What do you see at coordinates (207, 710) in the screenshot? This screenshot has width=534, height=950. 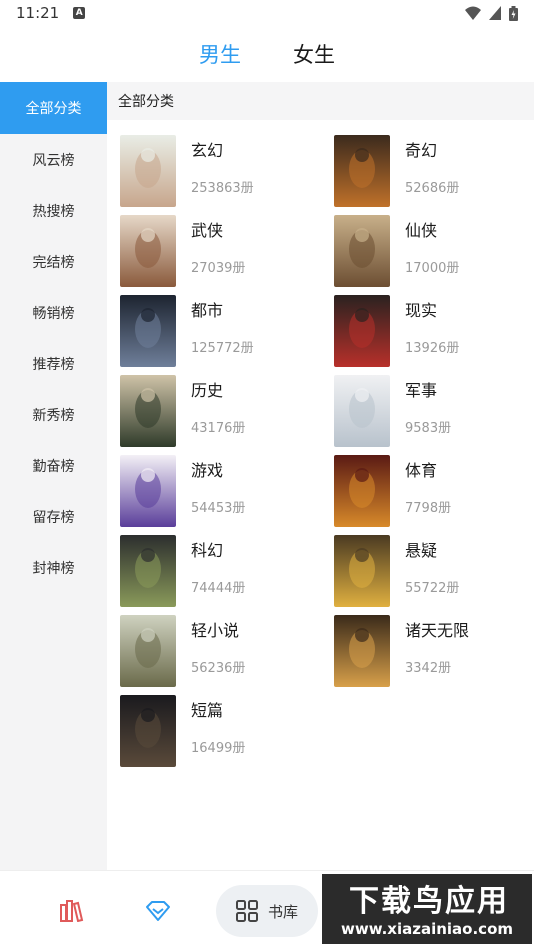 I see `category-name: 短篇` at bounding box center [207, 710].